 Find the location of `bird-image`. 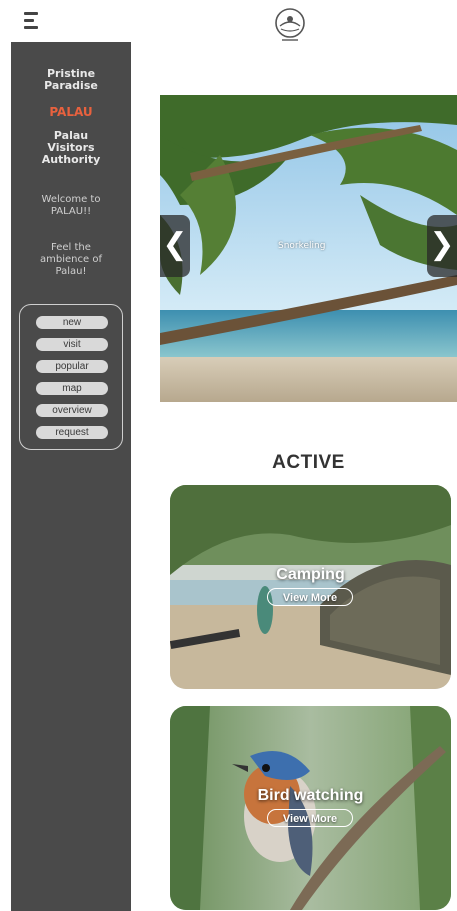

bird-image is located at coordinates (310, 808).